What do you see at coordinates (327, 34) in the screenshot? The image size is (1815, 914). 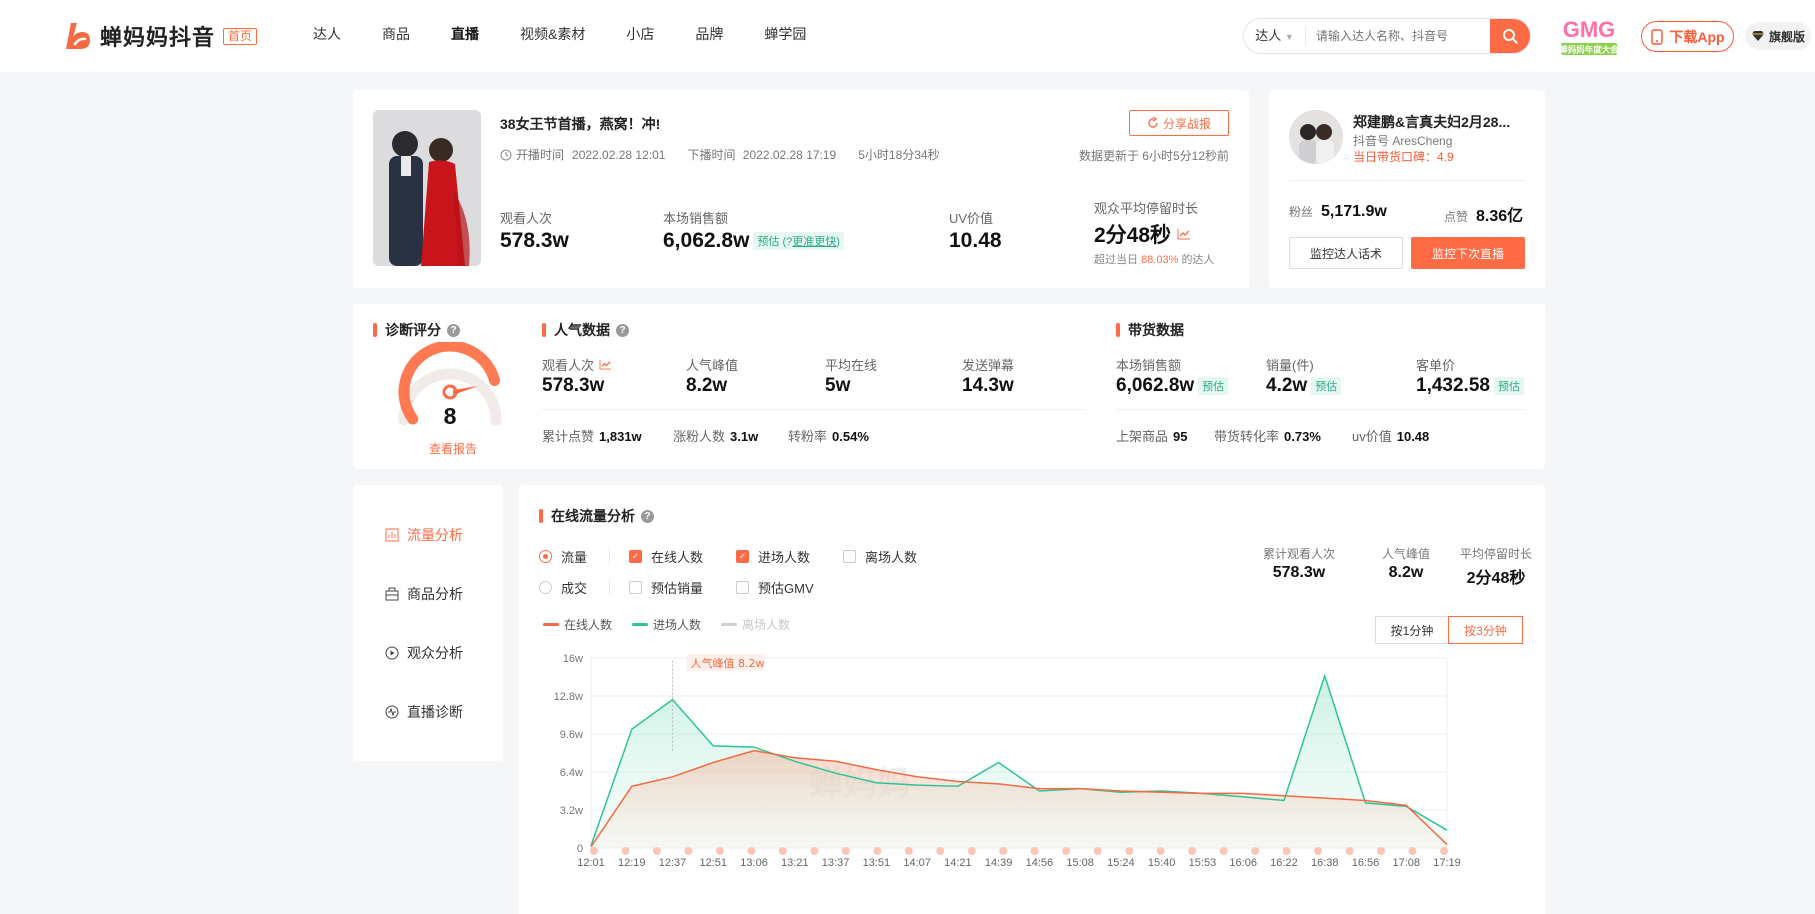 I see `nav-item-talent: 达人` at bounding box center [327, 34].